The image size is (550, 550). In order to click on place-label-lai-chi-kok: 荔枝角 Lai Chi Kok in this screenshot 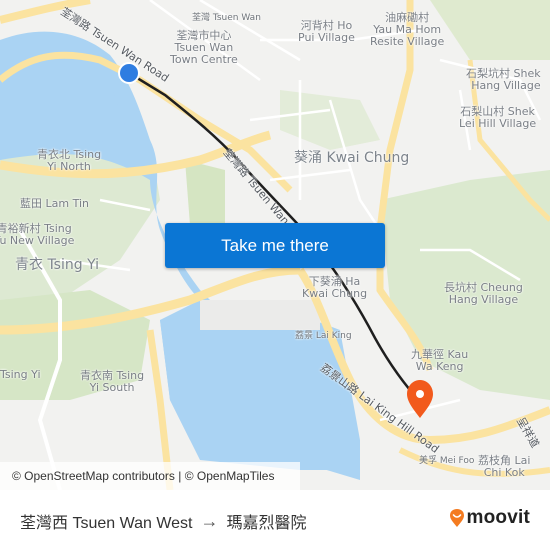, I will do `click(504, 467)`.